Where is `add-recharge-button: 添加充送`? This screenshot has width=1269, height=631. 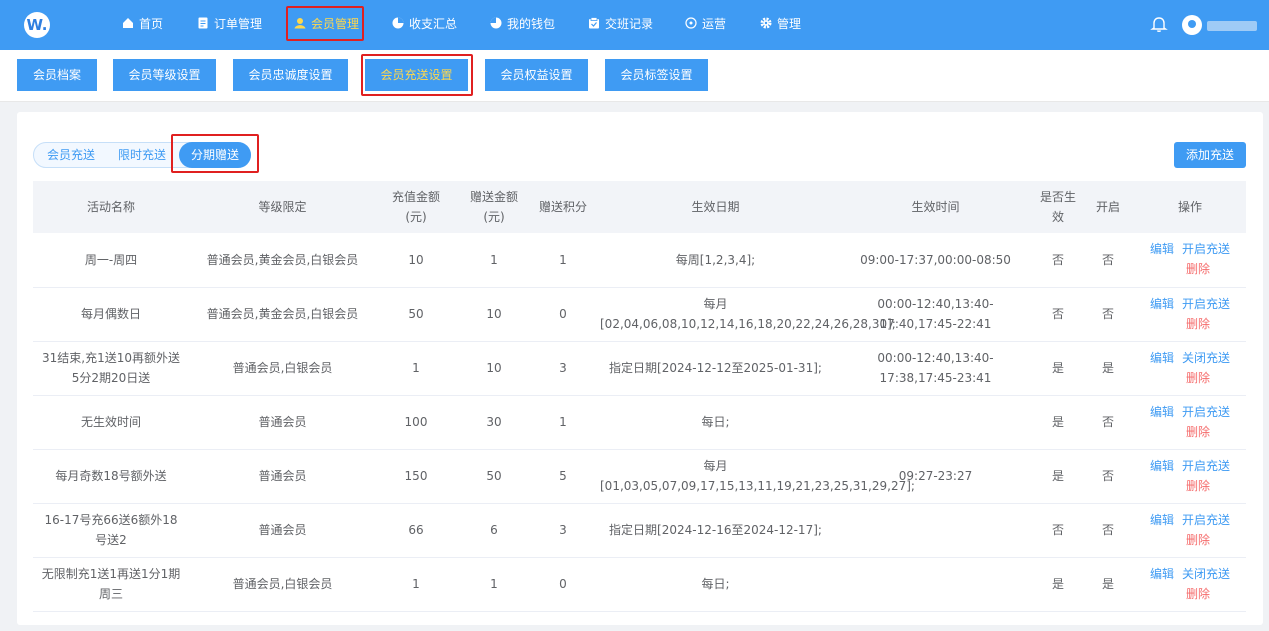
add-recharge-button: 添加充送 is located at coordinates (1210, 155).